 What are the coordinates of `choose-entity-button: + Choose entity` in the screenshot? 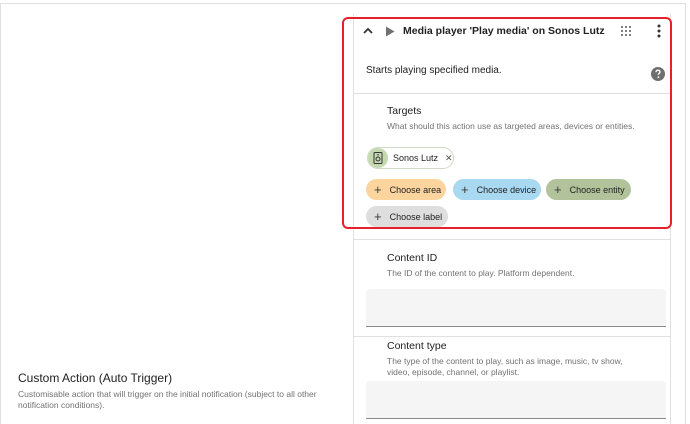 It's located at (588, 189).